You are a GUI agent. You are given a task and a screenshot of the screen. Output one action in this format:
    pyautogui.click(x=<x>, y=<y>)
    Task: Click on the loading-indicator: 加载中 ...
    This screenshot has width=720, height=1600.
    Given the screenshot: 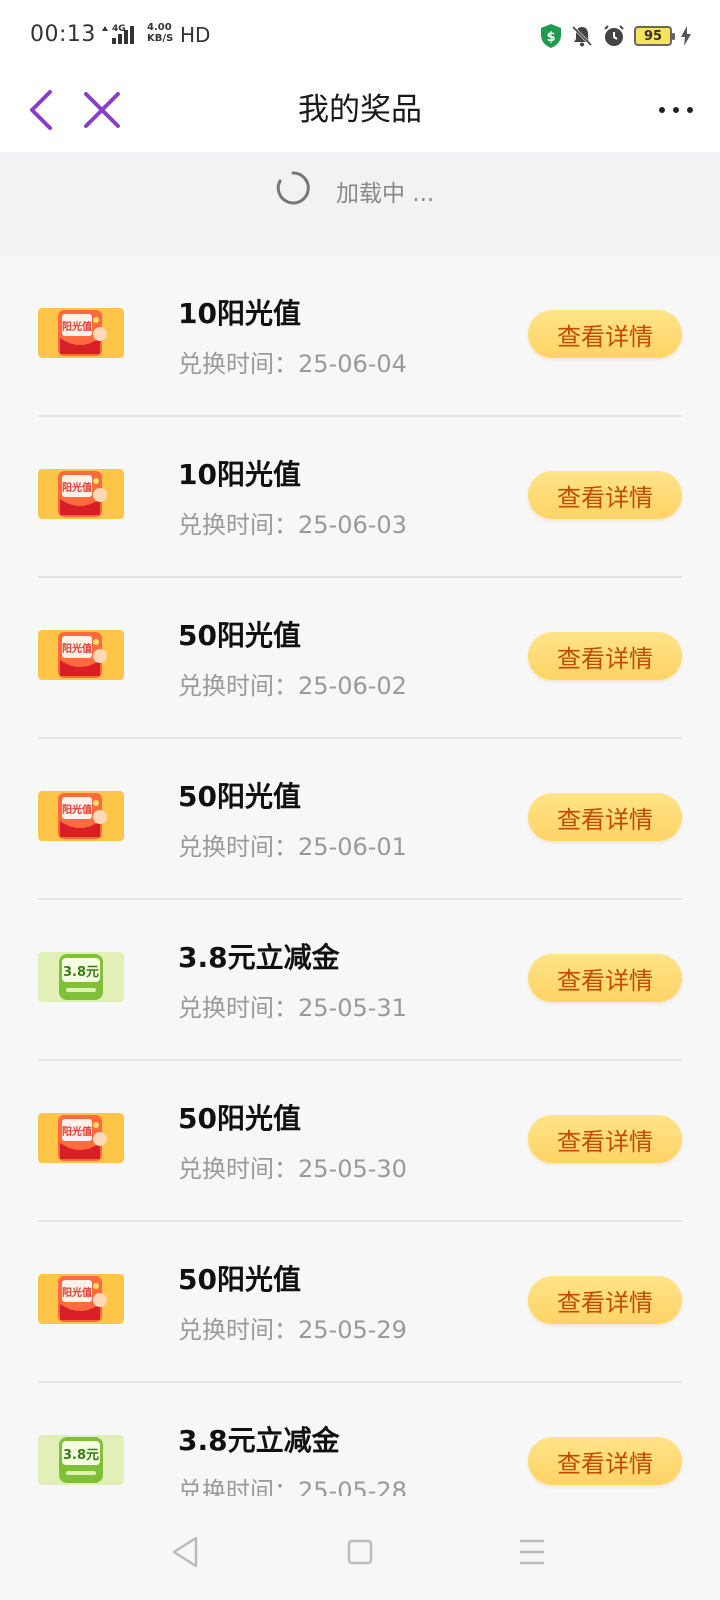 What is the action you would take?
    pyautogui.click(x=360, y=204)
    